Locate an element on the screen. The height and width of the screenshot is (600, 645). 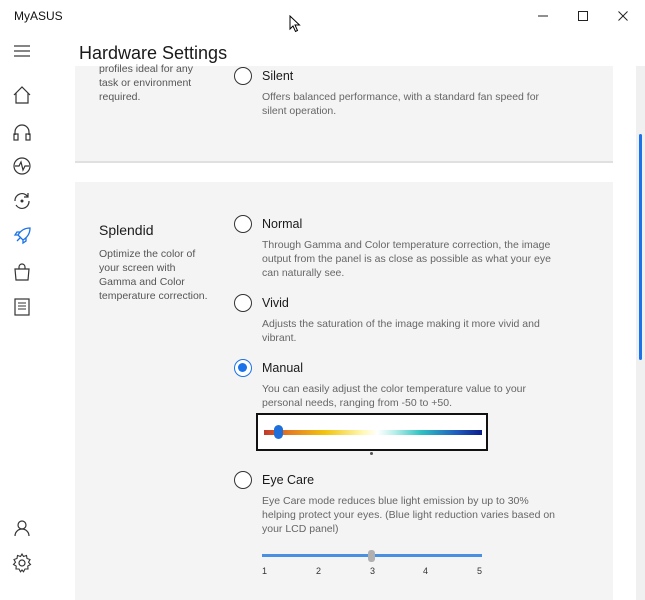
sidebar is located at coordinates (23, 316).